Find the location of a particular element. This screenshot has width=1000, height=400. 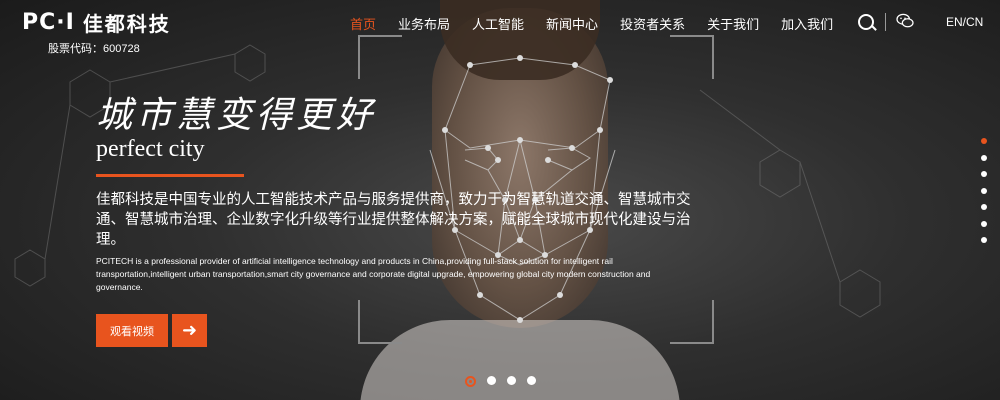

frame-corner-top-left is located at coordinates (380, 57).